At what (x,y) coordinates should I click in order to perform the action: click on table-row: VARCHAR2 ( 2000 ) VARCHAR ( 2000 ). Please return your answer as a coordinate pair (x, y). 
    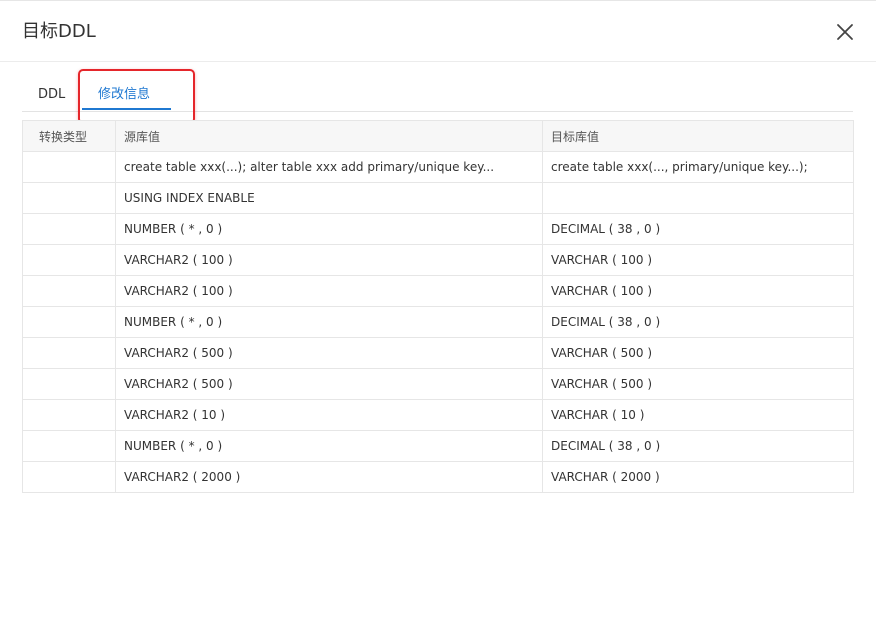
    Looking at the image, I should click on (438, 477).